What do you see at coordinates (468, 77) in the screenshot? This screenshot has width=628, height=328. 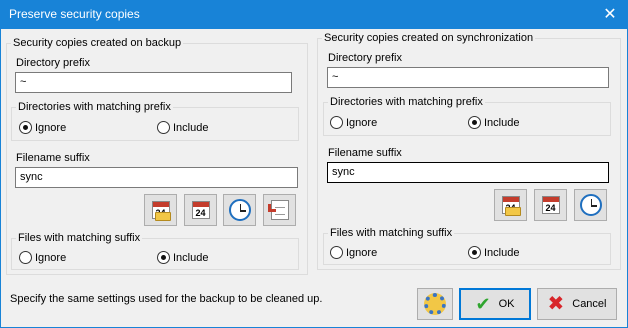 I see `sync-dir-prefix-input: ~` at bounding box center [468, 77].